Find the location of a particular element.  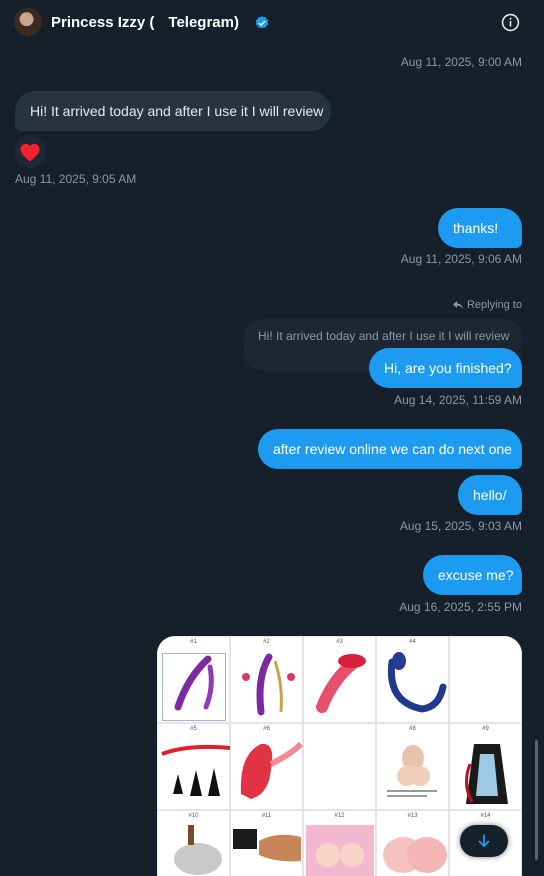

message-timestamp: Aug 14, 2025, 11:59 AM is located at coordinates (458, 400).